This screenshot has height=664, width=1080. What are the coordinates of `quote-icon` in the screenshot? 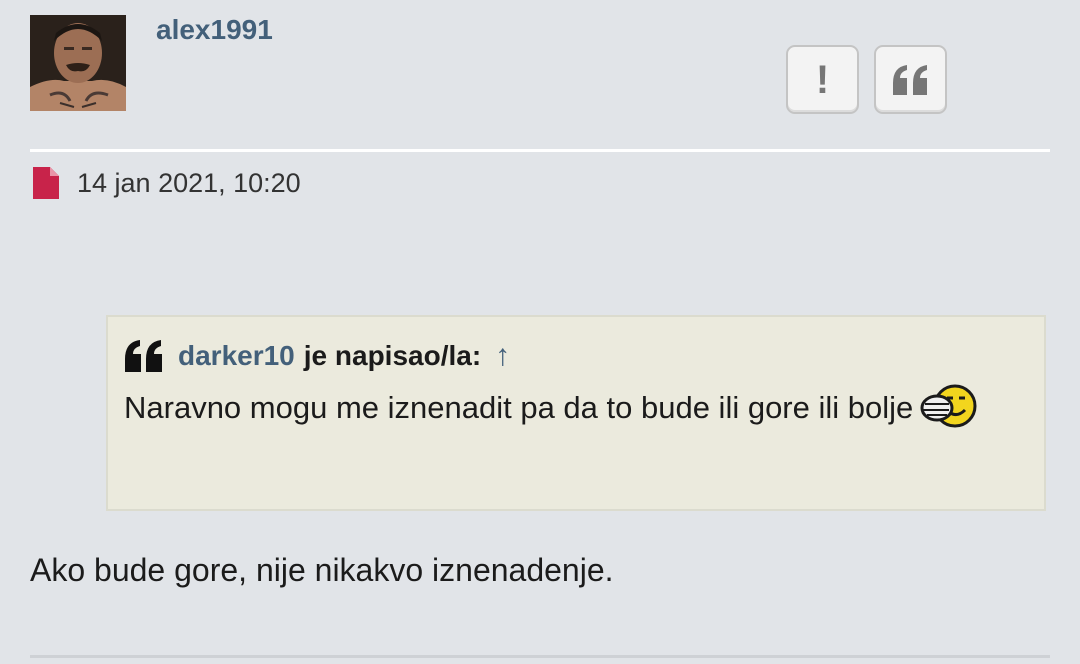 It's located at (909, 79).